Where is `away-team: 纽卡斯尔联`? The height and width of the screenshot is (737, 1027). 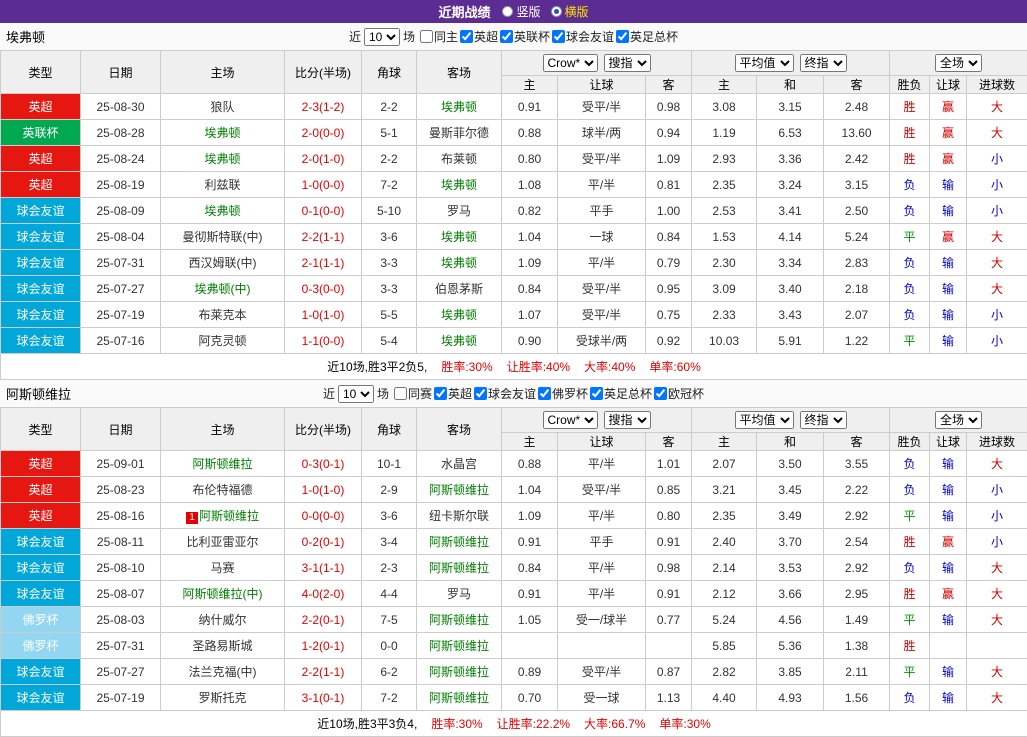 away-team: 纽卡斯尔联 is located at coordinates (459, 516).